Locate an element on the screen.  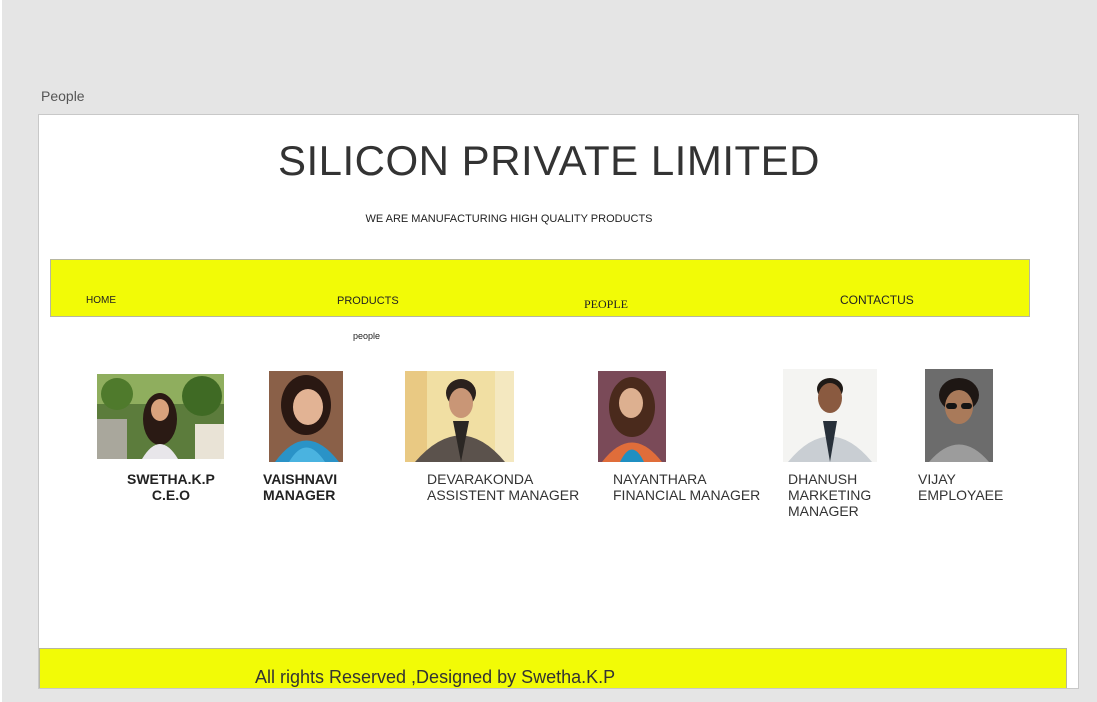
nav-people-link: PEOPLE is located at coordinates (606, 304).